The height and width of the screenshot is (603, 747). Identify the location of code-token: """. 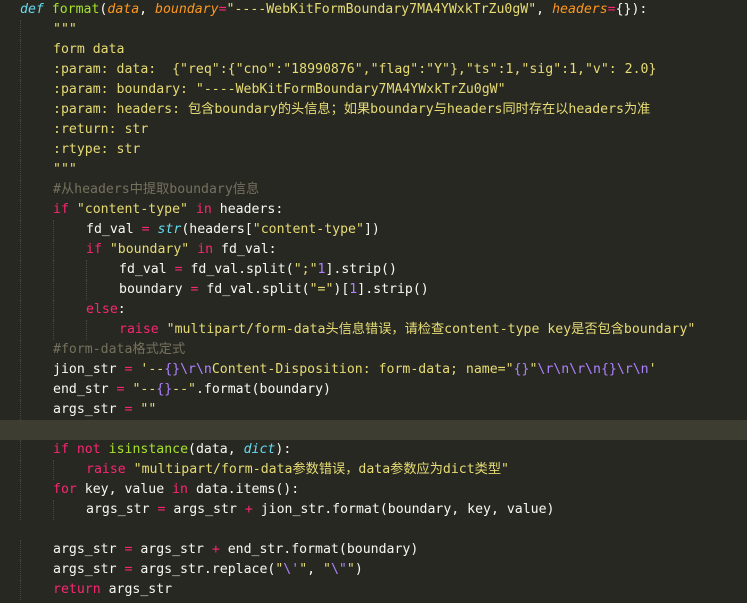
(65, 29).